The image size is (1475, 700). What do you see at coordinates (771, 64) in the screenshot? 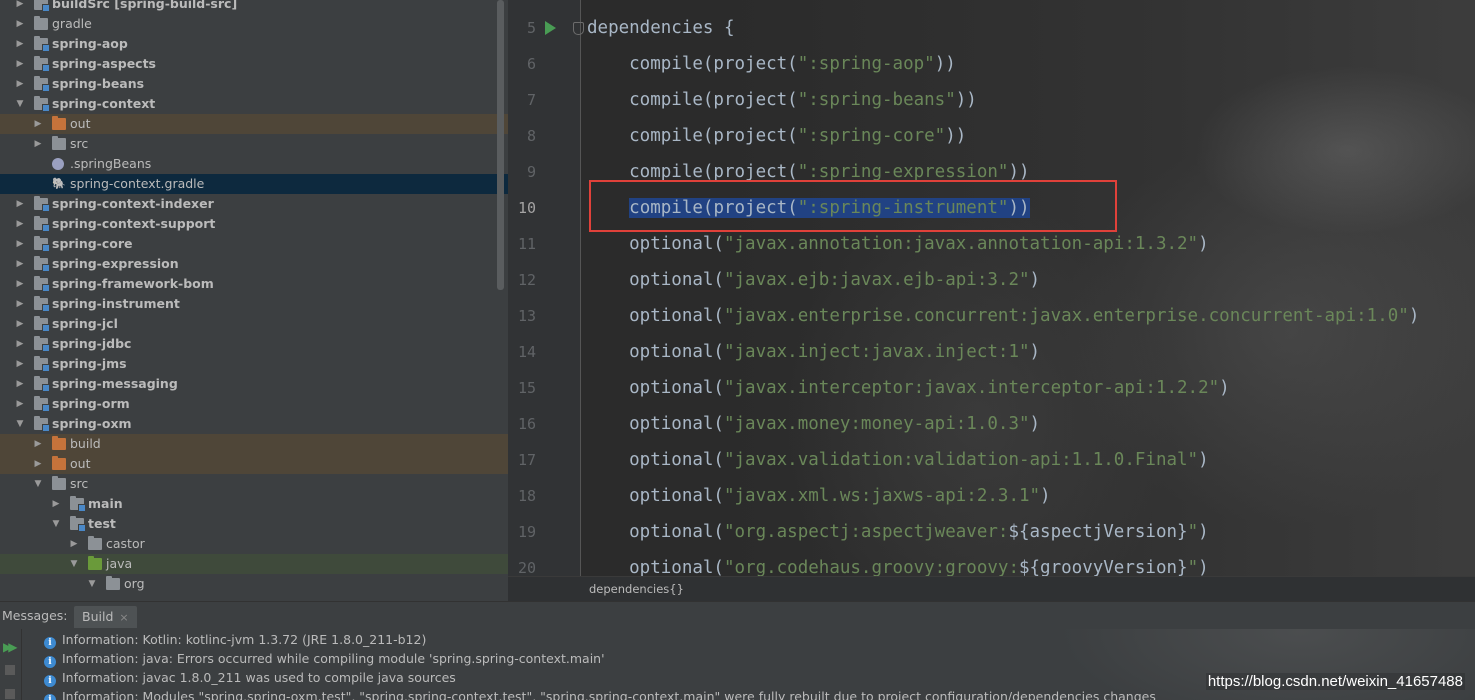
I see `code-line: compile(project(":spring-aop"))` at bounding box center [771, 64].